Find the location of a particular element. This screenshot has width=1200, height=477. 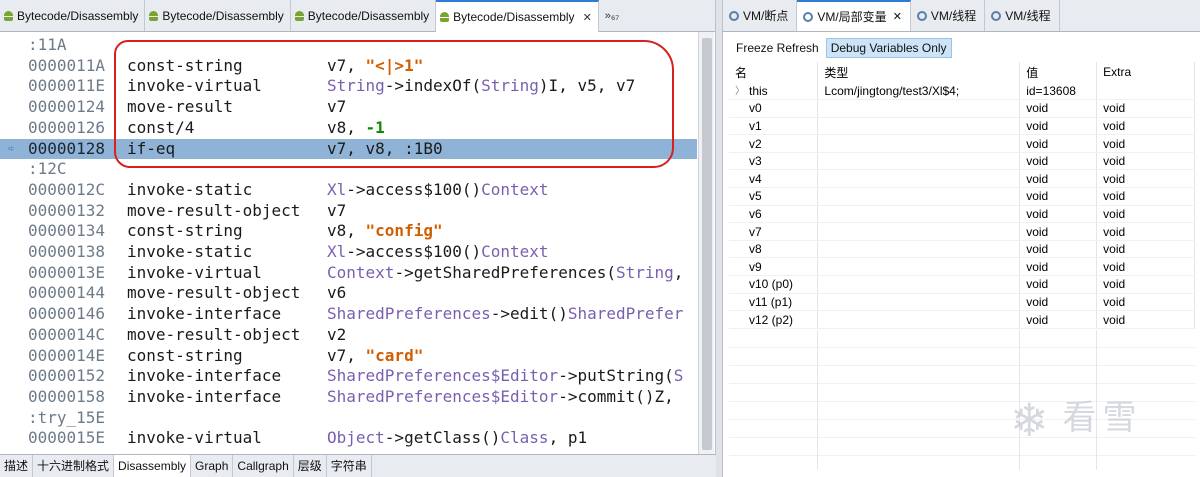

variable-name-cell: 〉 this is located at coordinates (774, 91).